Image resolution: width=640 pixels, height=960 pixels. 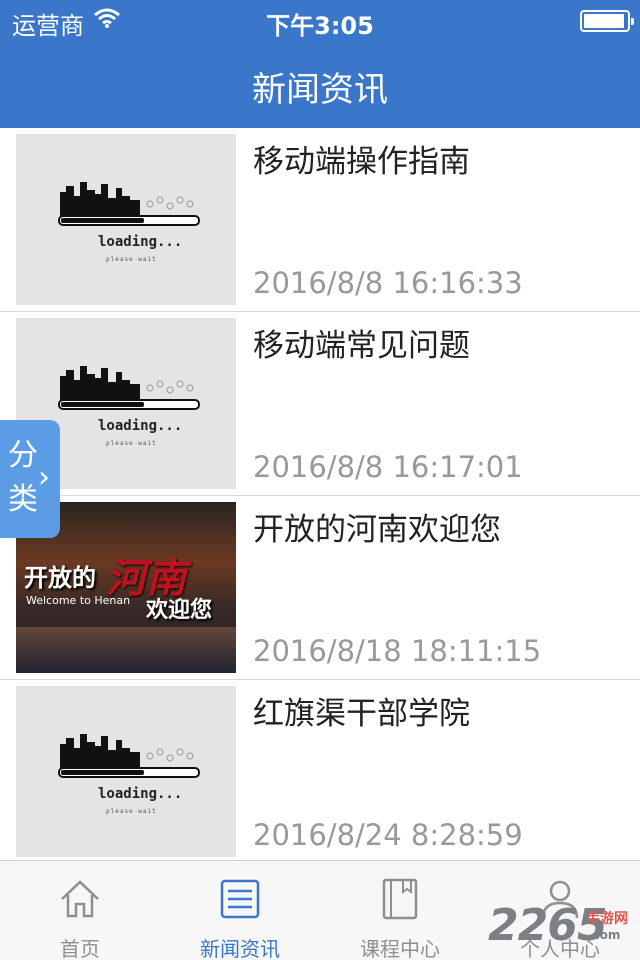 I want to click on tab-news: 新闻资讯, so click(x=240, y=910).